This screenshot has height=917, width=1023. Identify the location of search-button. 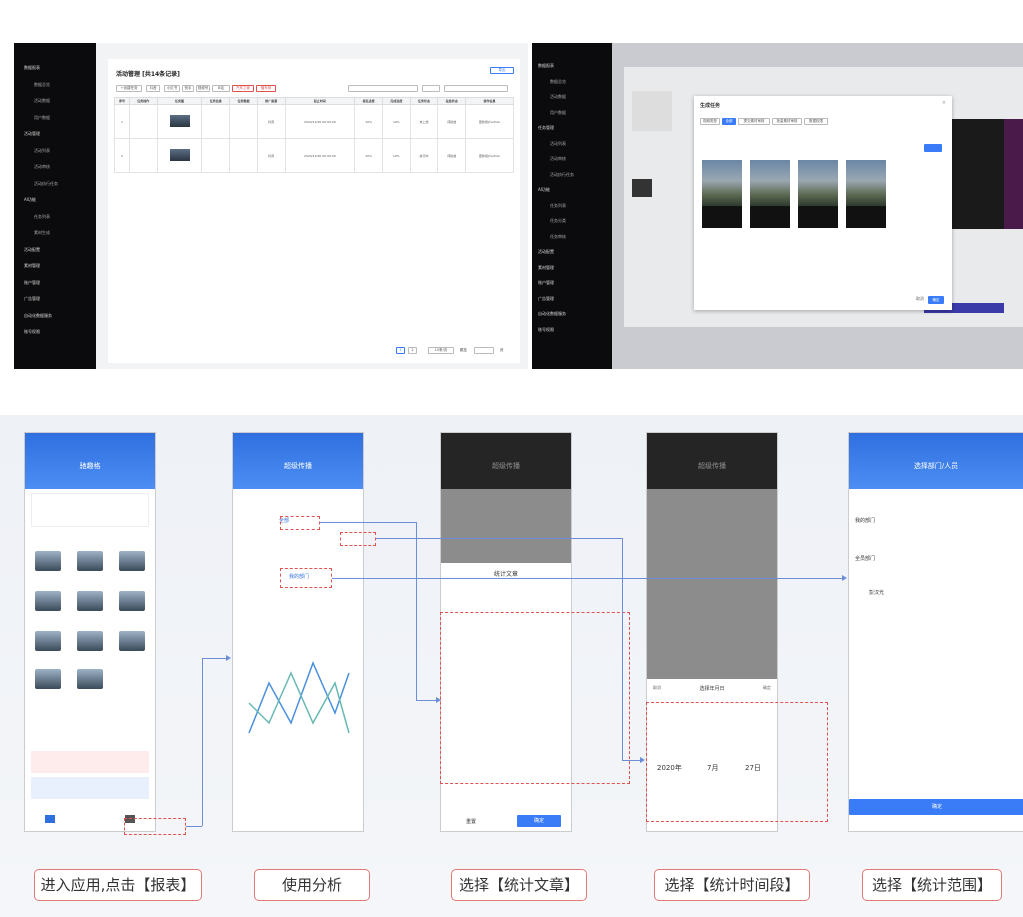
(933, 148).